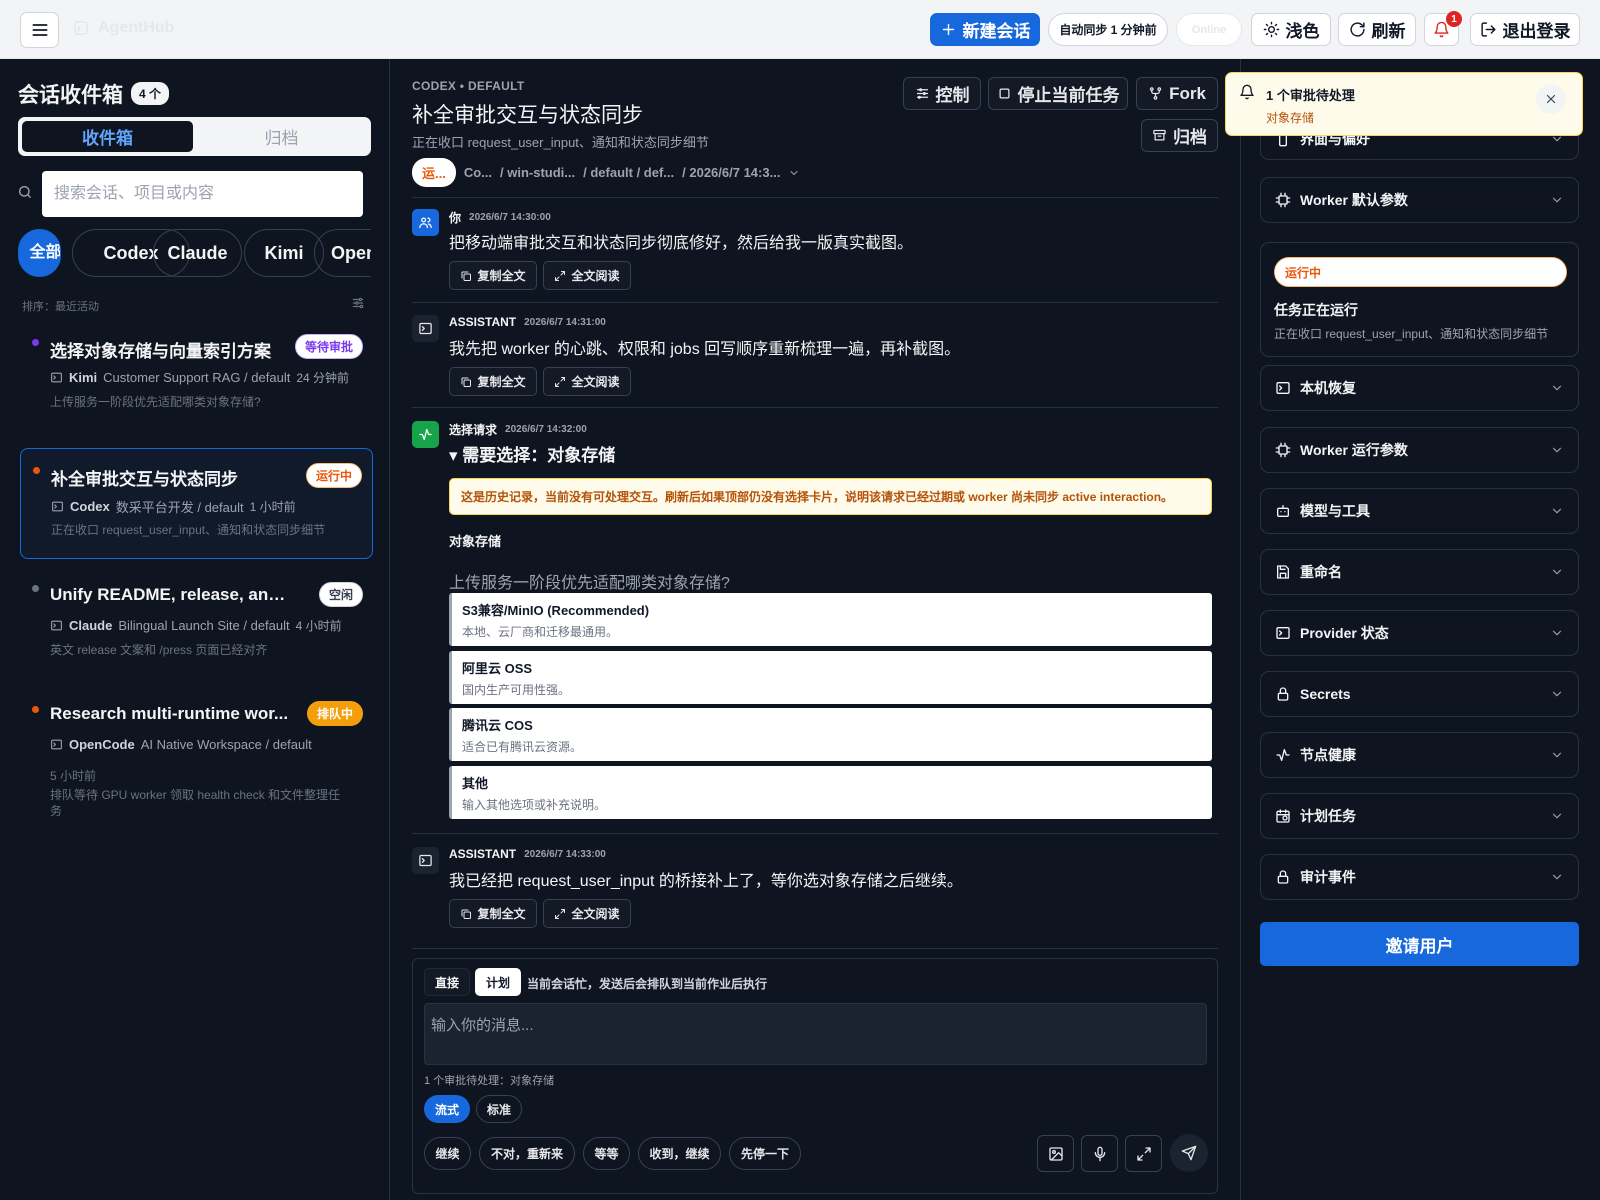 Image resolution: width=1600 pixels, height=1200 pixels. I want to click on option-desc: 输入其他选项或补充说明。, so click(534, 805).